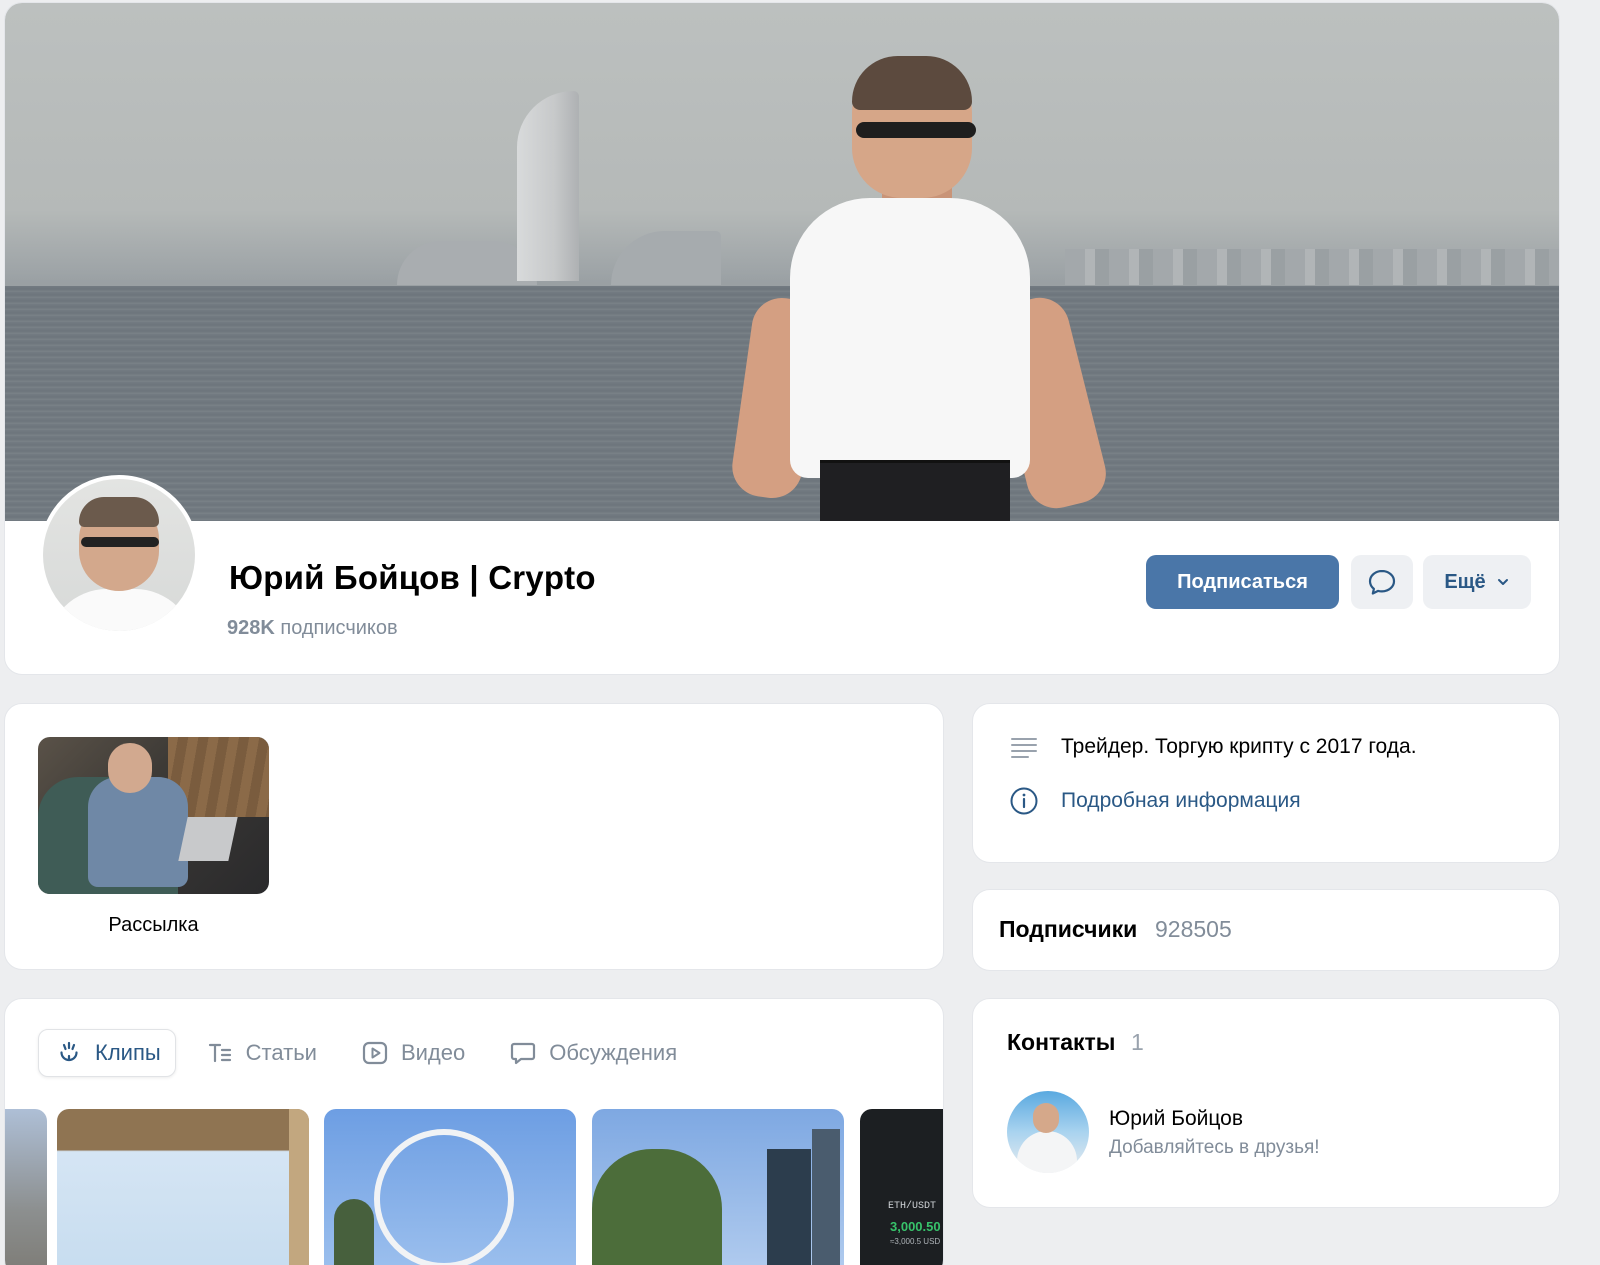 The width and height of the screenshot is (1600, 1265). I want to click on profile-name: Юрий Бойцов | Crypto, so click(412, 577).